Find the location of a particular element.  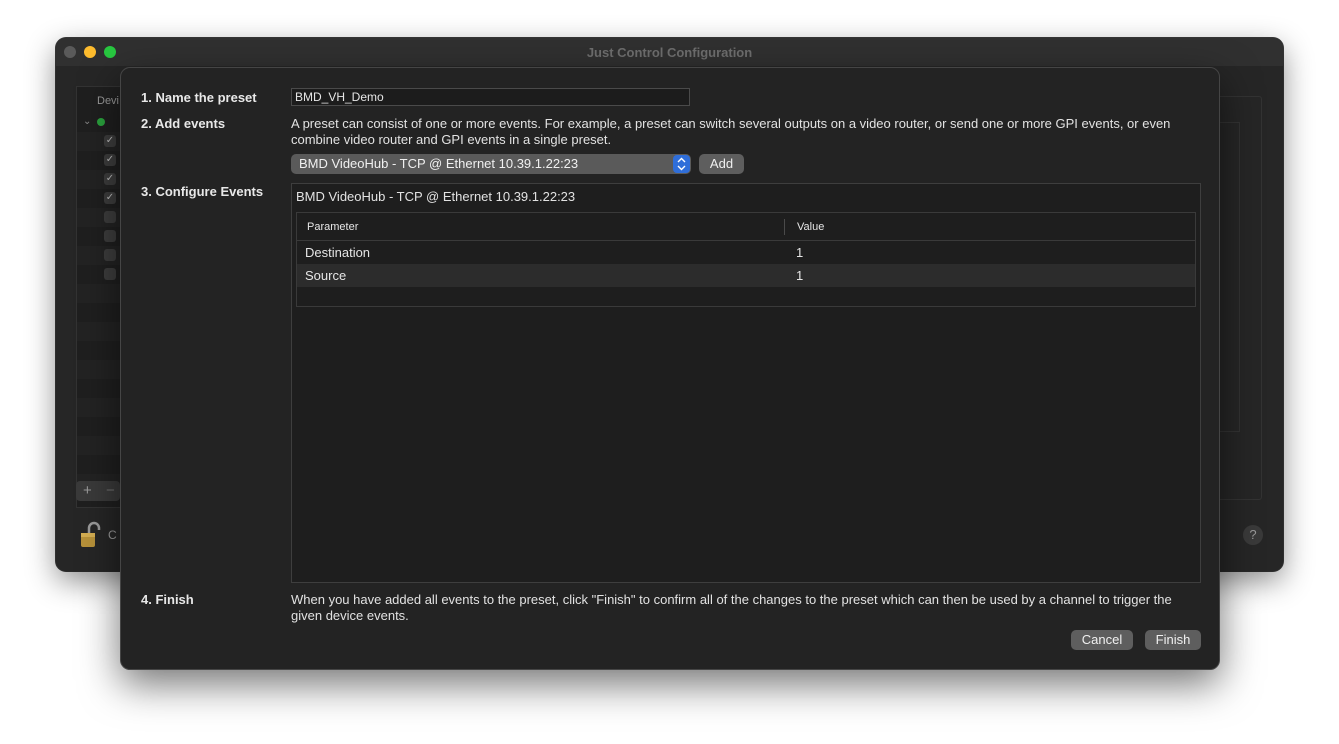

step1-label: 1. Name the preset is located at coordinates (199, 97).